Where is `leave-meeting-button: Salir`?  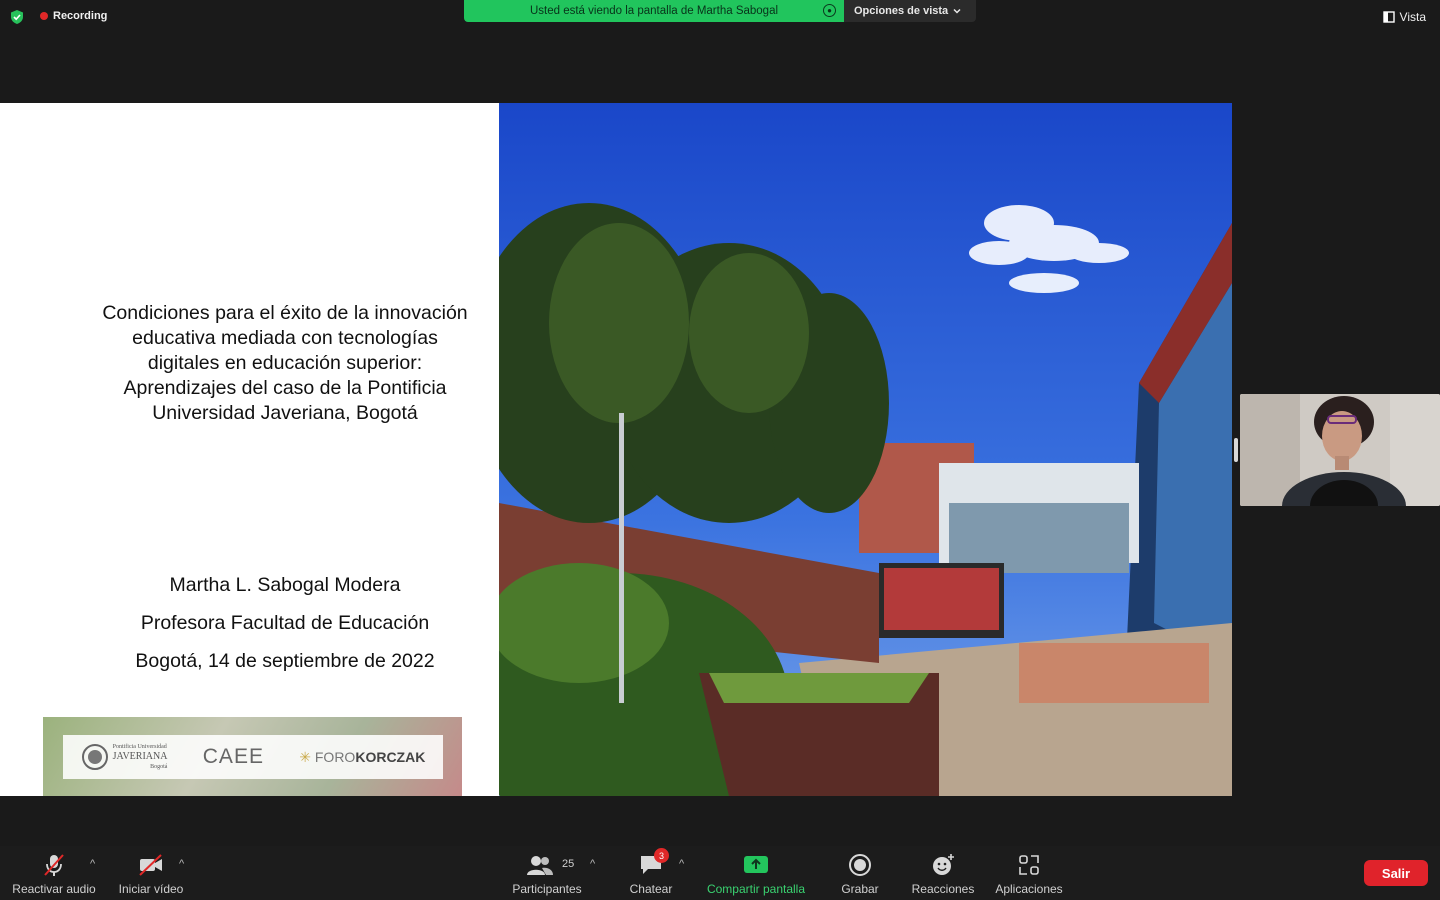 leave-meeting-button: Salir is located at coordinates (1396, 873).